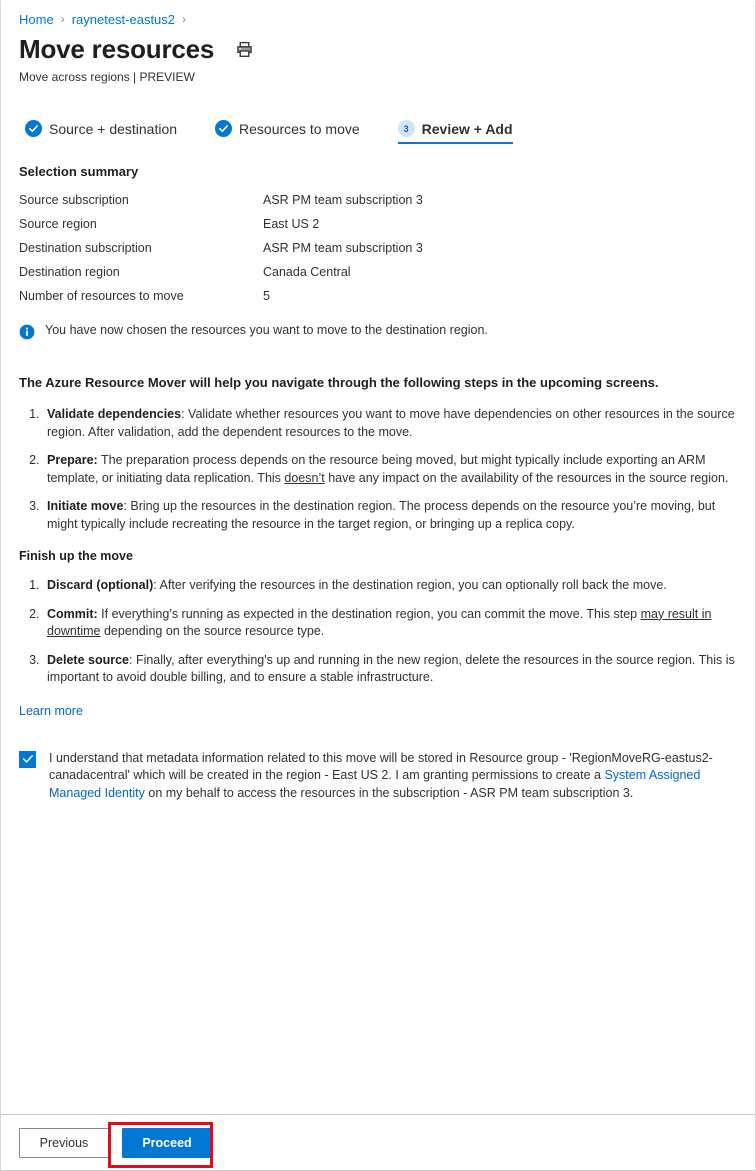 The height and width of the screenshot is (1171, 756). What do you see at coordinates (378, 1142) in the screenshot?
I see `footer-action-bar: Previous Proceed` at bounding box center [378, 1142].